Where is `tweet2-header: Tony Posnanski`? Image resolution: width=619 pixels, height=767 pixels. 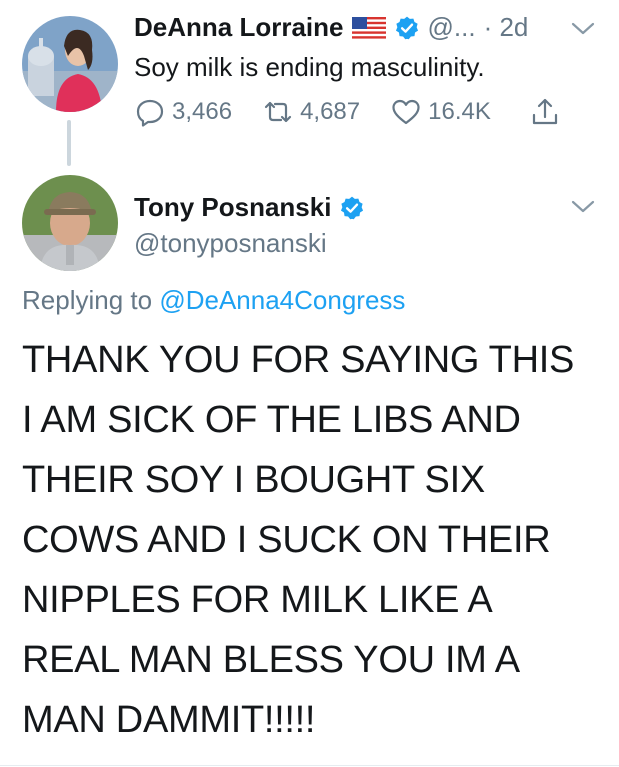 tweet2-header: Tony Posnanski is located at coordinates (249, 207).